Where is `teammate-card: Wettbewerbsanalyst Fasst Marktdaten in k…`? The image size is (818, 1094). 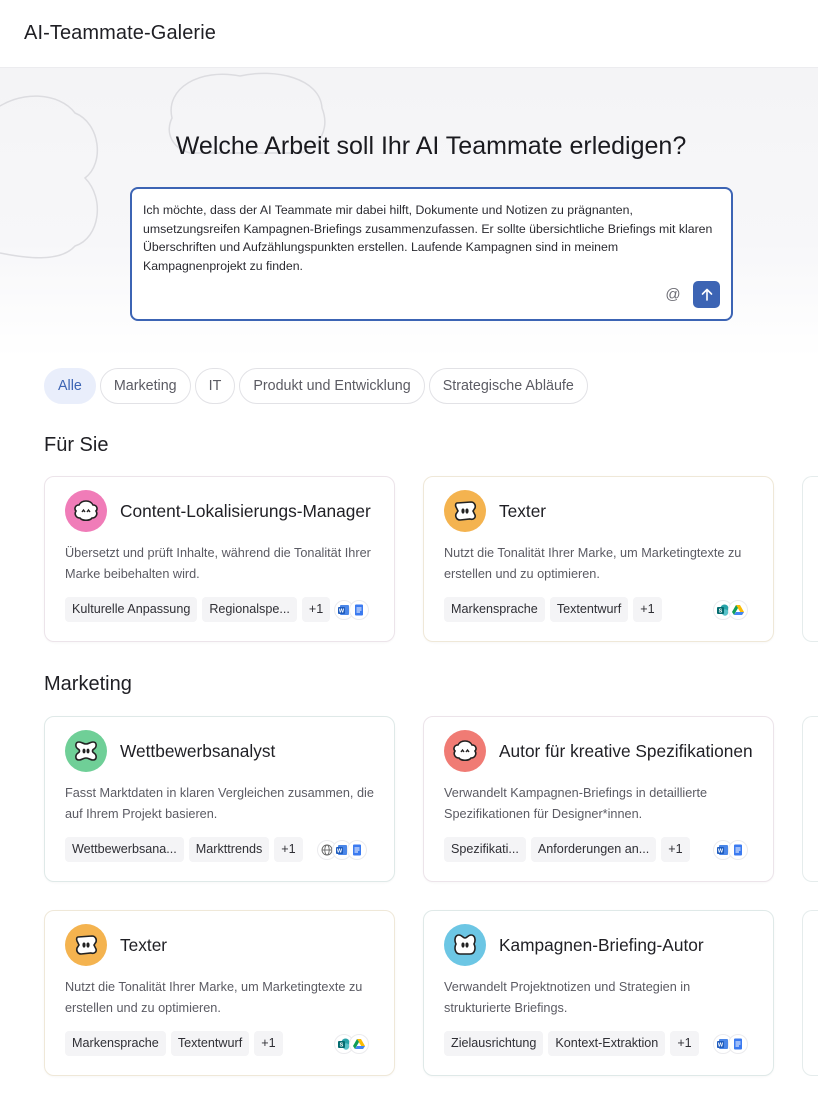 teammate-card: Wettbewerbsanalyst Fasst Marktdaten in k… is located at coordinates (219, 799).